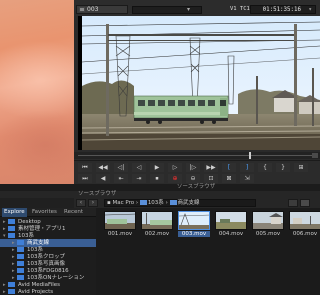  I want to click on browser-panel-title: ソースブラウザ, so click(160, 194).